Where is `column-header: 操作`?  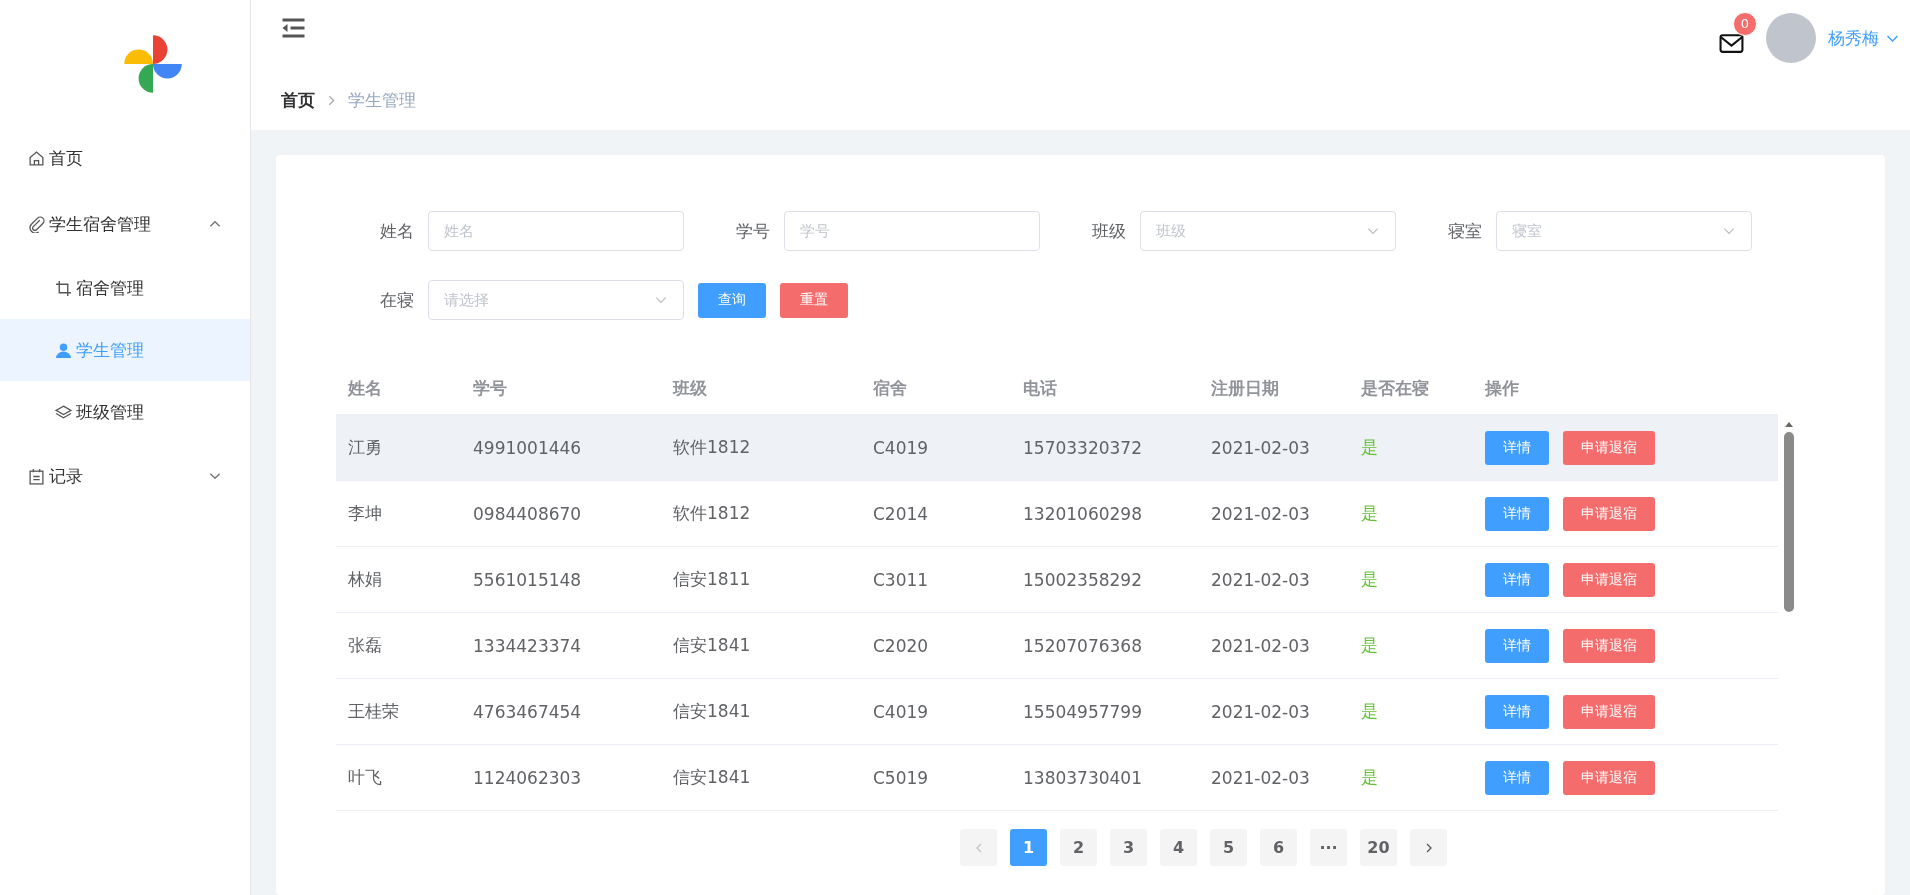
column-header: 操作 is located at coordinates (1501, 388).